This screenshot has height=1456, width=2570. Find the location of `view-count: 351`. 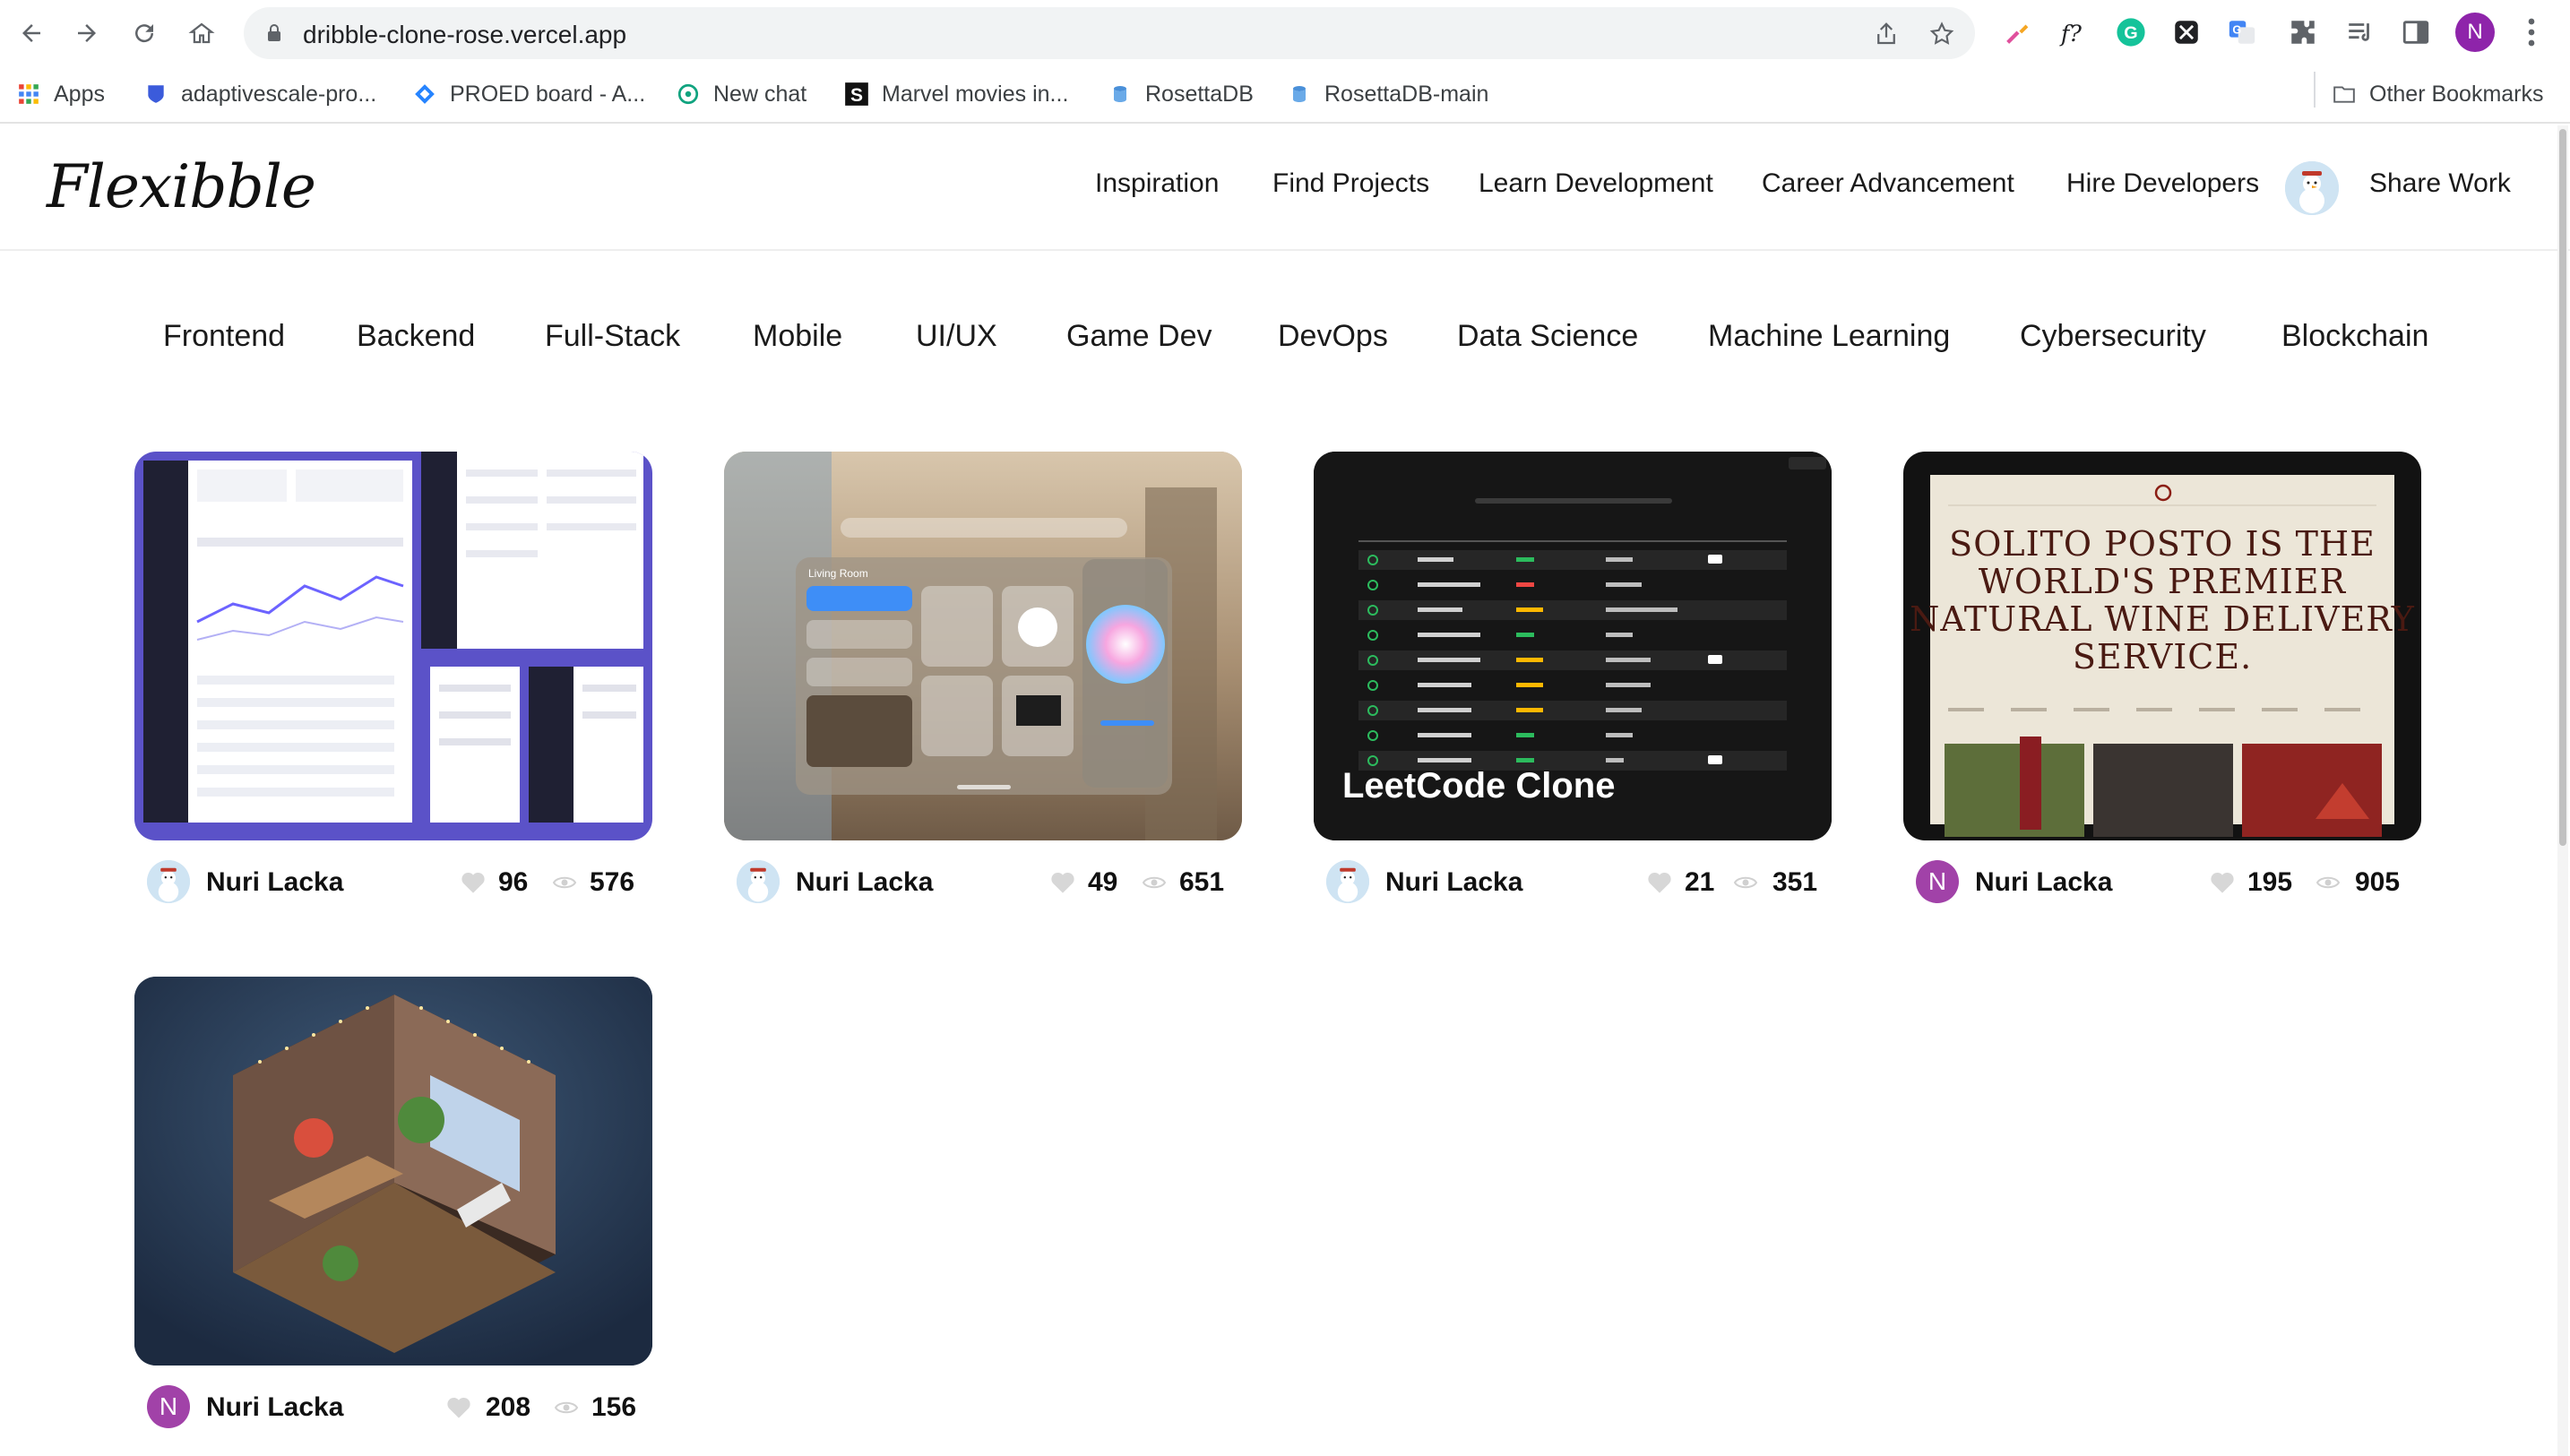

view-count: 351 is located at coordinates (1795, 882).